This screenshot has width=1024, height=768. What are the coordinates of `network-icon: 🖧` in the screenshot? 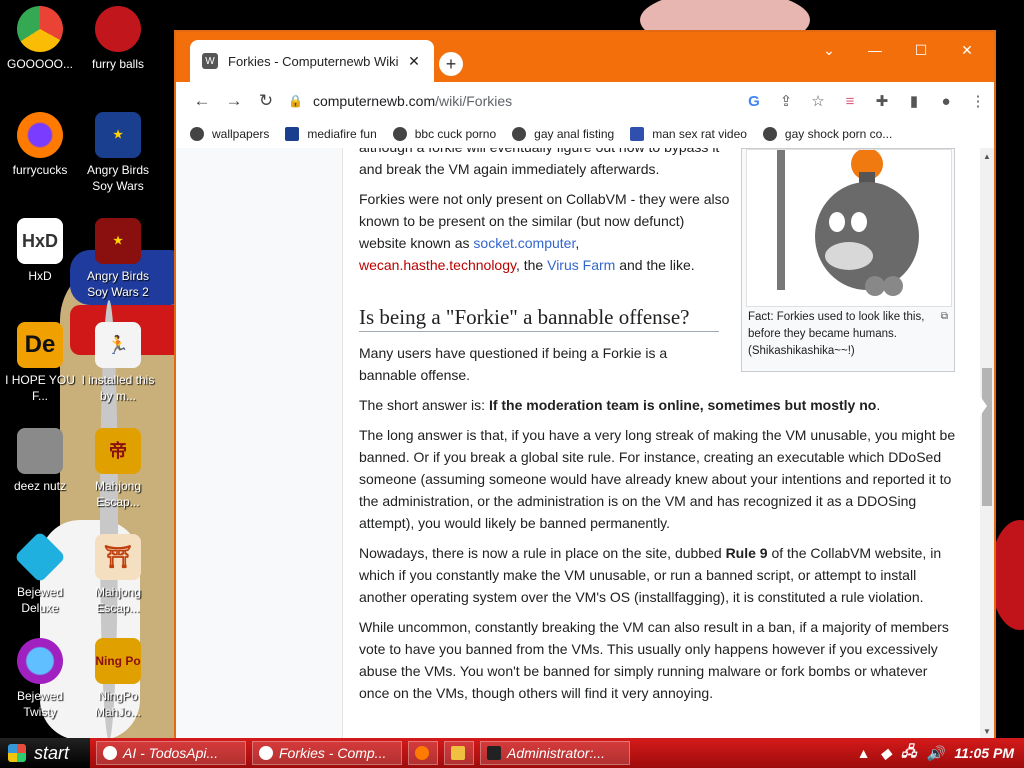 It's located at (909, 753).